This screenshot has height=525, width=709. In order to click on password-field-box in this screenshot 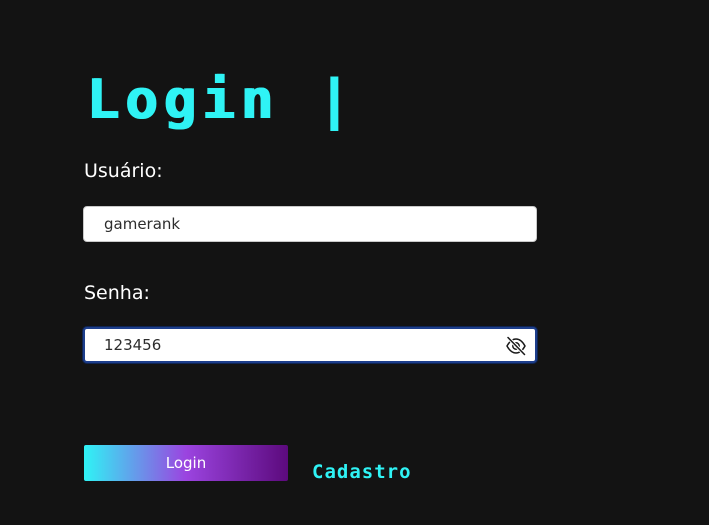, I will do `click(310, 345)`.